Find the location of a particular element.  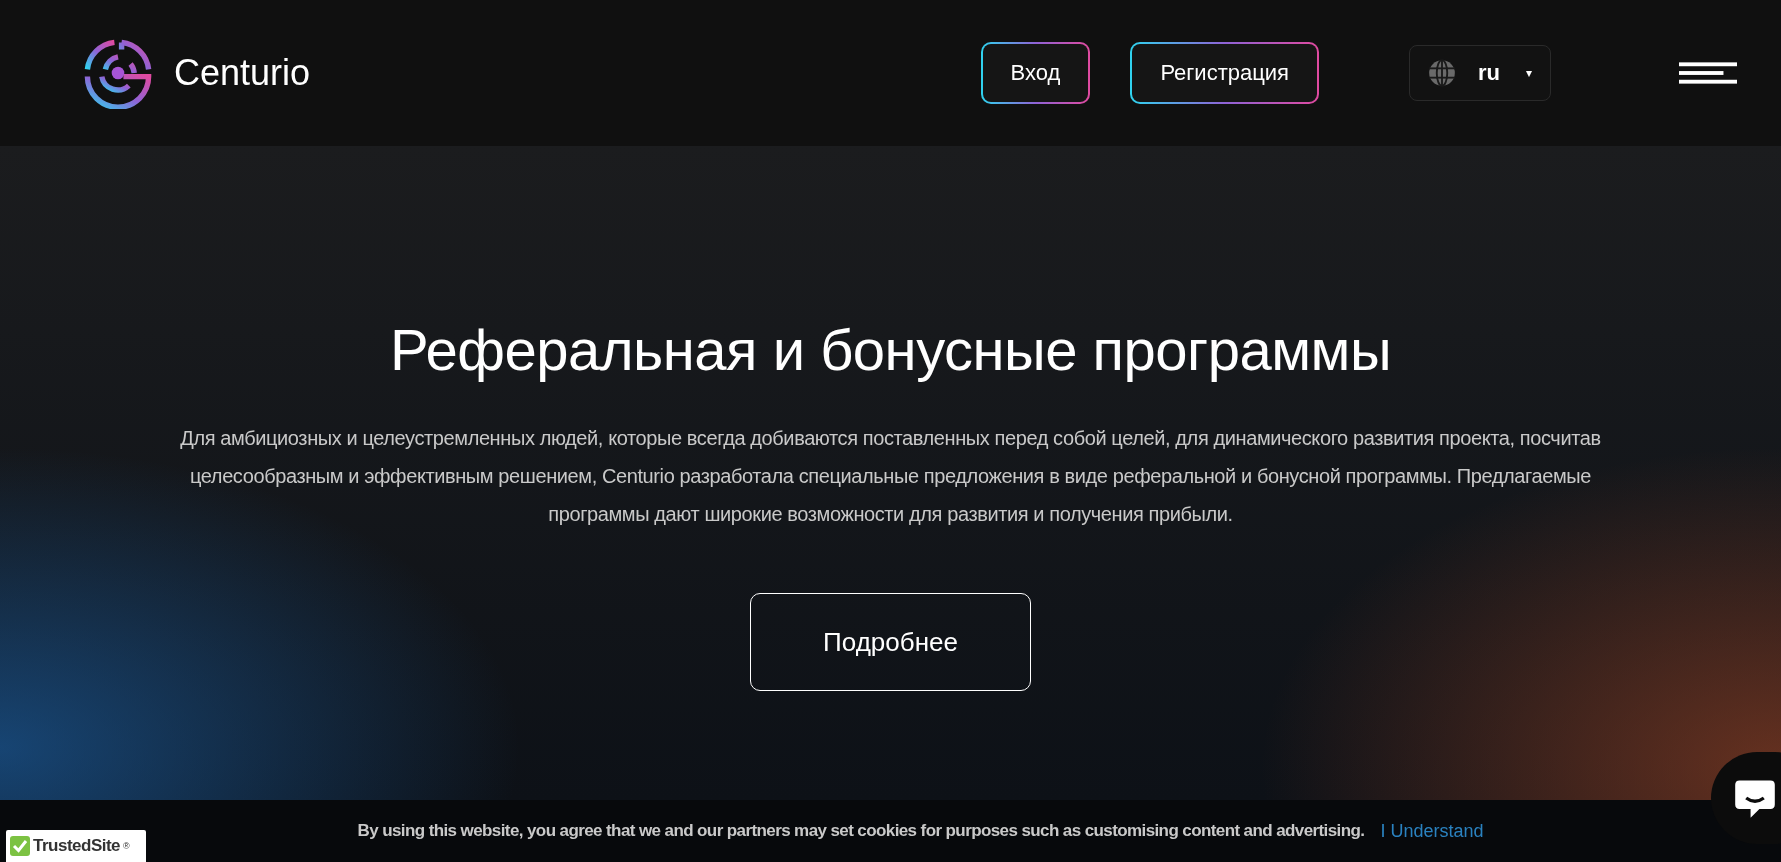

registered-mark: ® is located at coordinates (126, 846).